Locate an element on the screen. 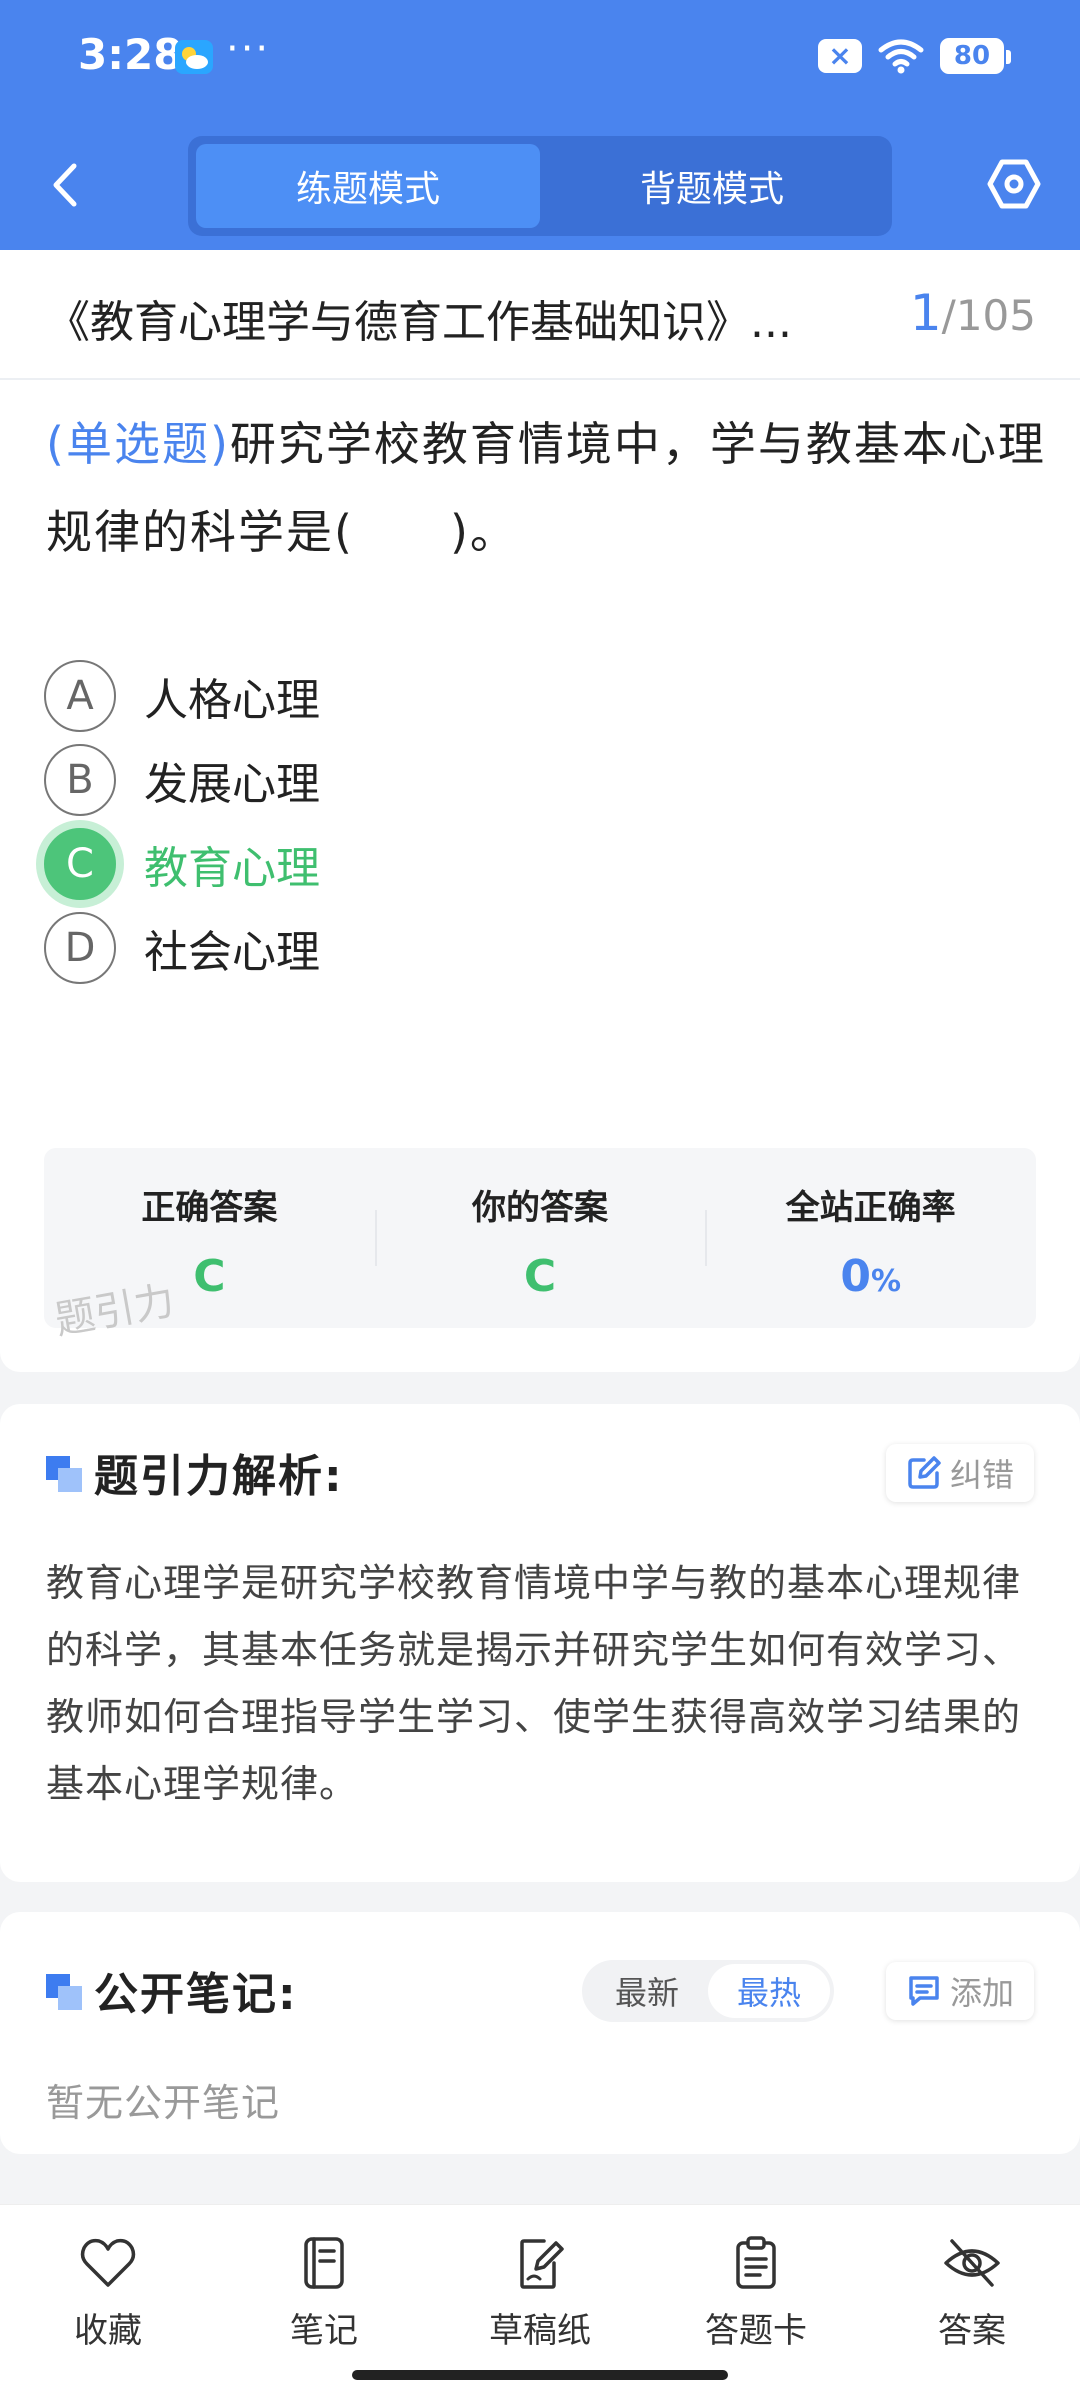 The image size is (1080, 2400). mode-switch: 练题模式 背题模式 is located at coordinates (540, 186).